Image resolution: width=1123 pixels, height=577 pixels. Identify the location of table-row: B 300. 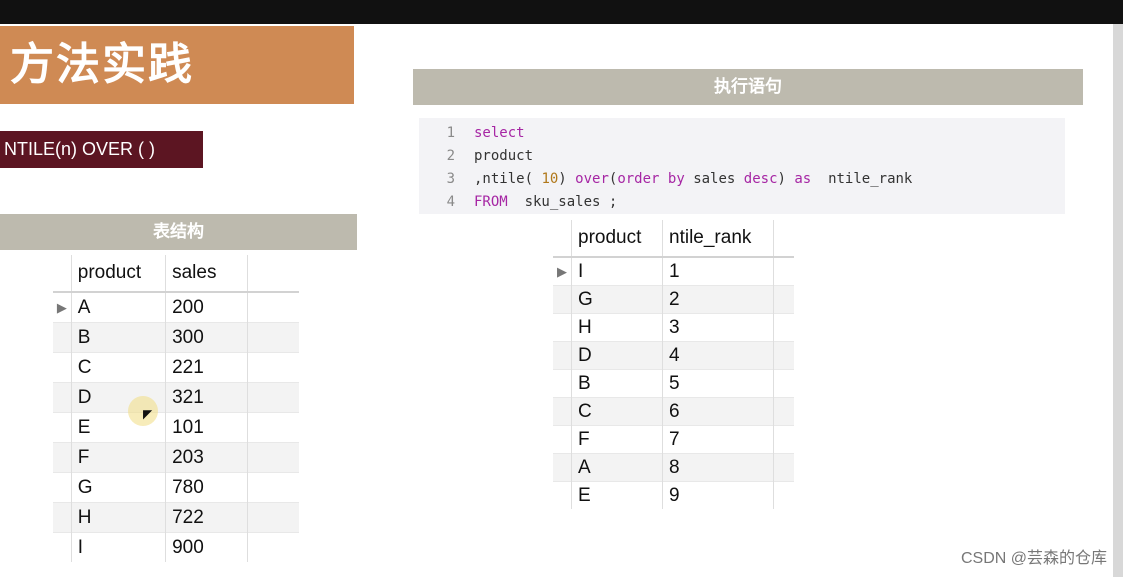
(176, 337).